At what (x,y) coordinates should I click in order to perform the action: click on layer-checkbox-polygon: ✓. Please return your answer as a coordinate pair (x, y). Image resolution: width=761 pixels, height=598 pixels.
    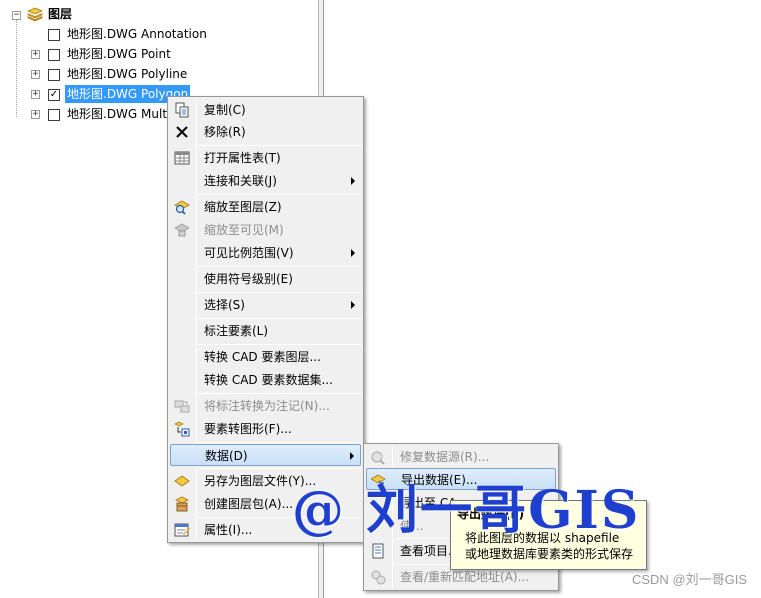
    Looking at the image, I should click on (54, 95).